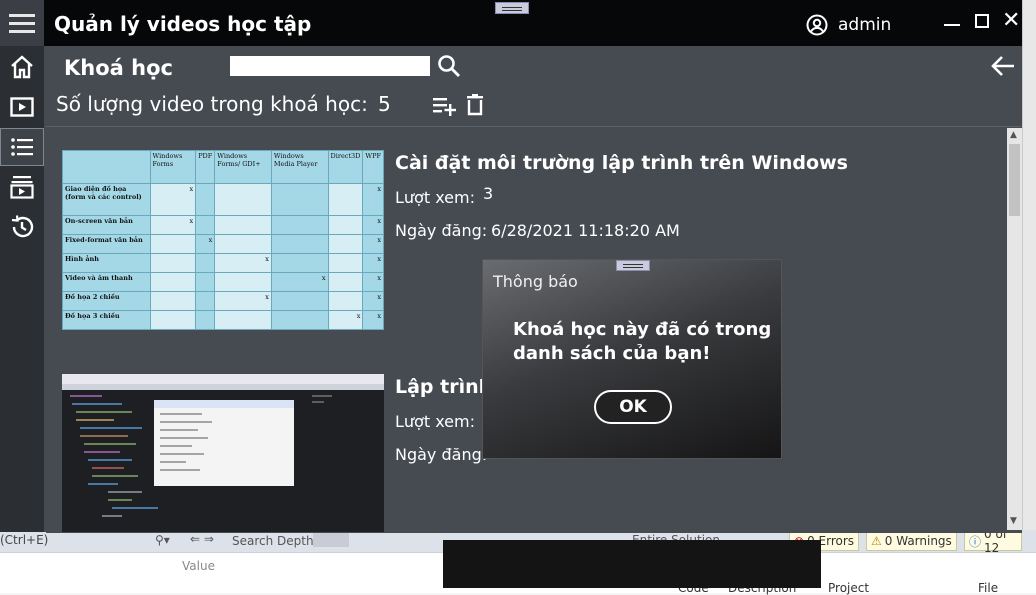  What do you see at coordinates (118, 68) in the screenshot?
I see `page-title: Khoá học` at bounding box center [118, 68].